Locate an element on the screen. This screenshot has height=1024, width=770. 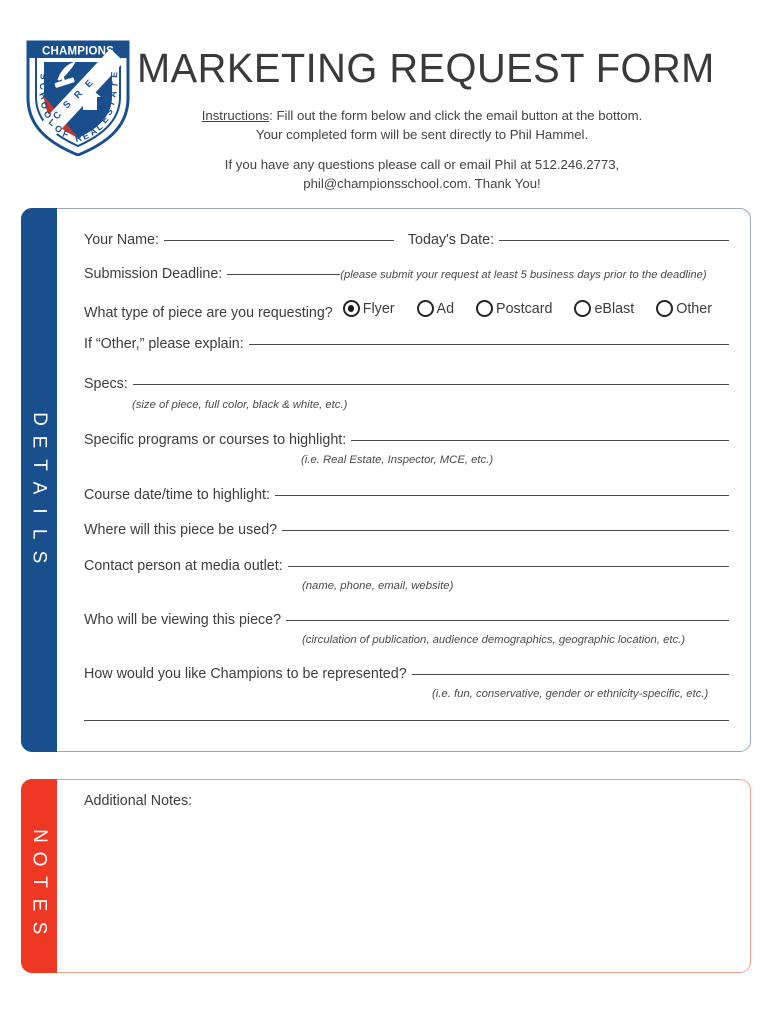
course-datetime-label: Course date/time to highlight: is located at coordinates (177, 495).